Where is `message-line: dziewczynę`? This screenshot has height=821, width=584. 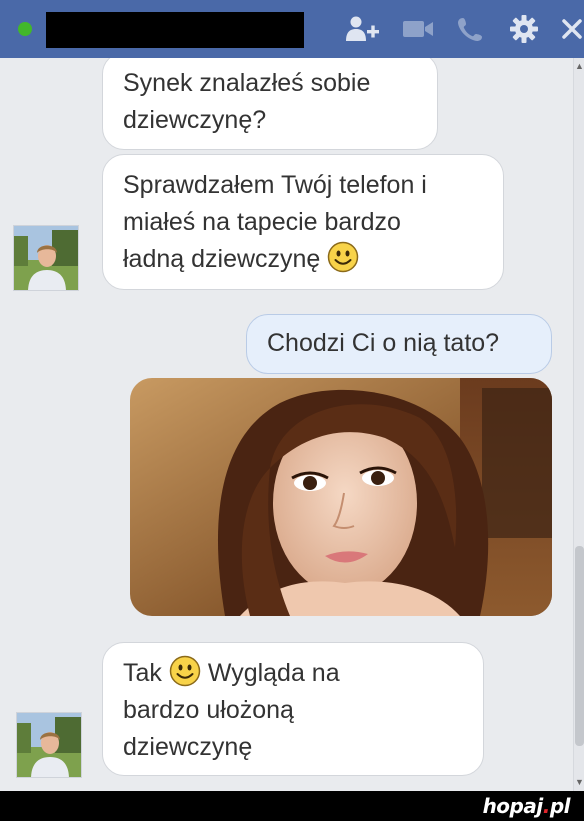 message-line: dziewczynę is located at coordinates (188, 747).